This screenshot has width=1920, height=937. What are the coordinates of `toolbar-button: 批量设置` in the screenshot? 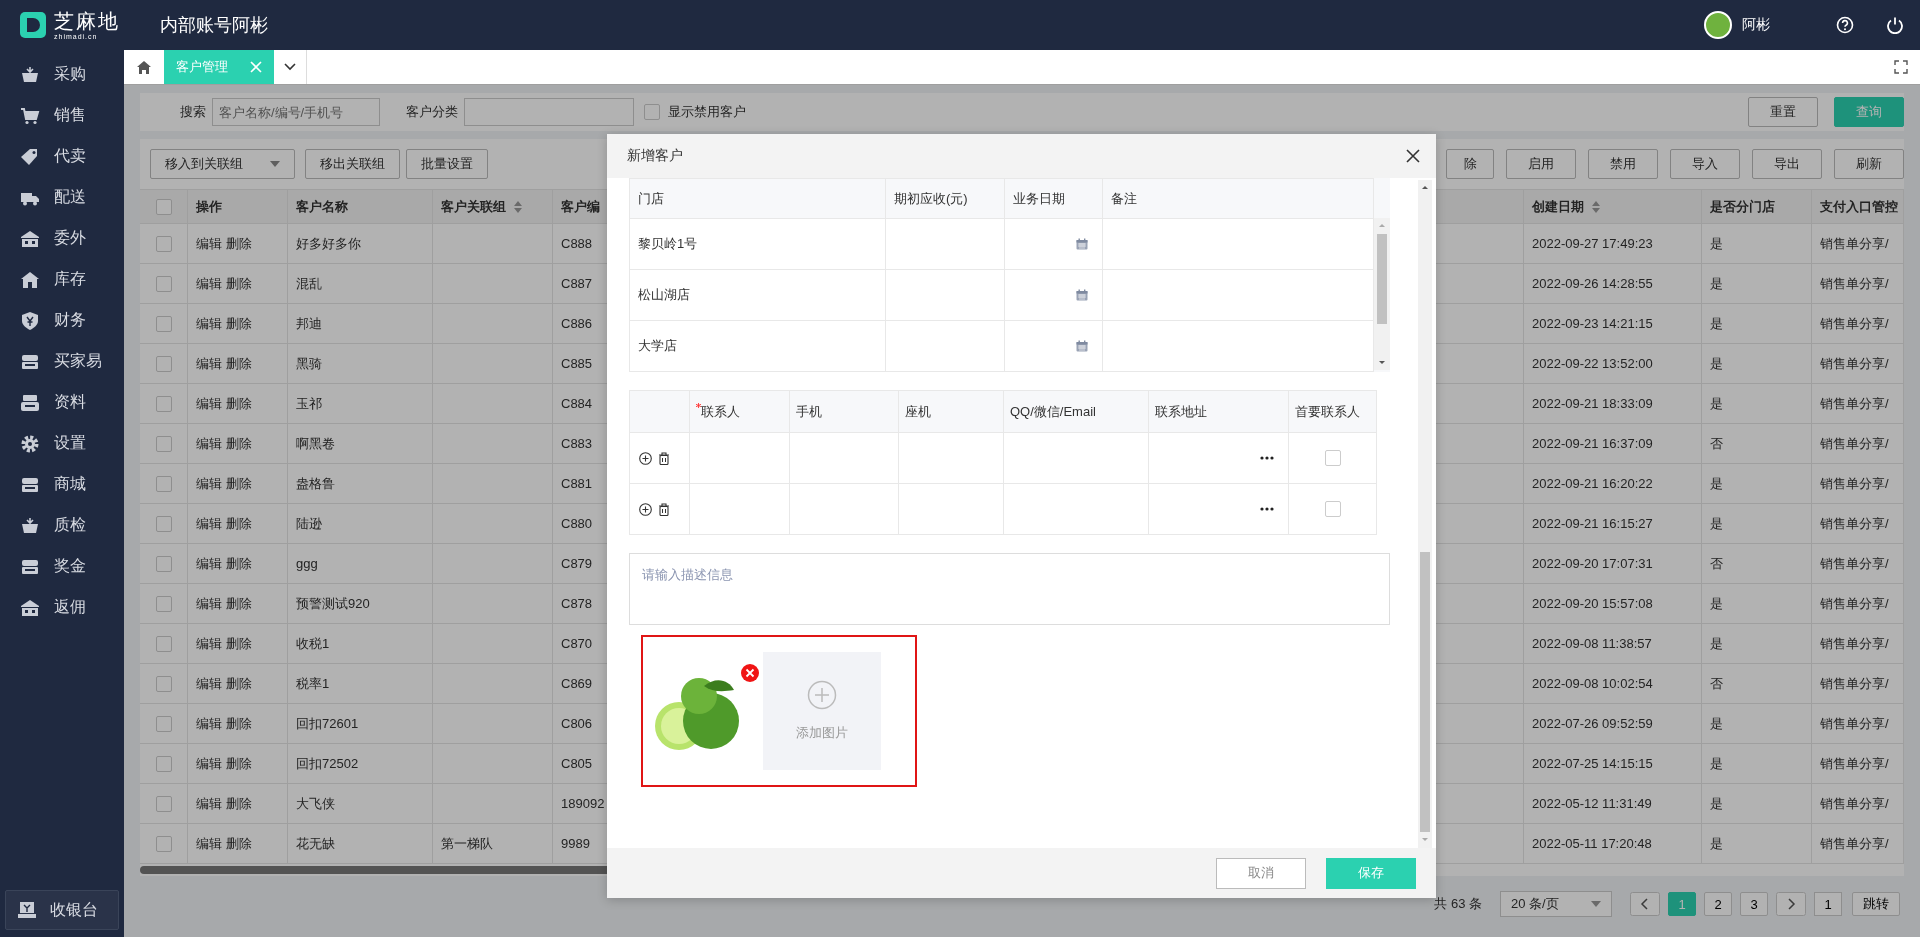 It's located at (447, 164).